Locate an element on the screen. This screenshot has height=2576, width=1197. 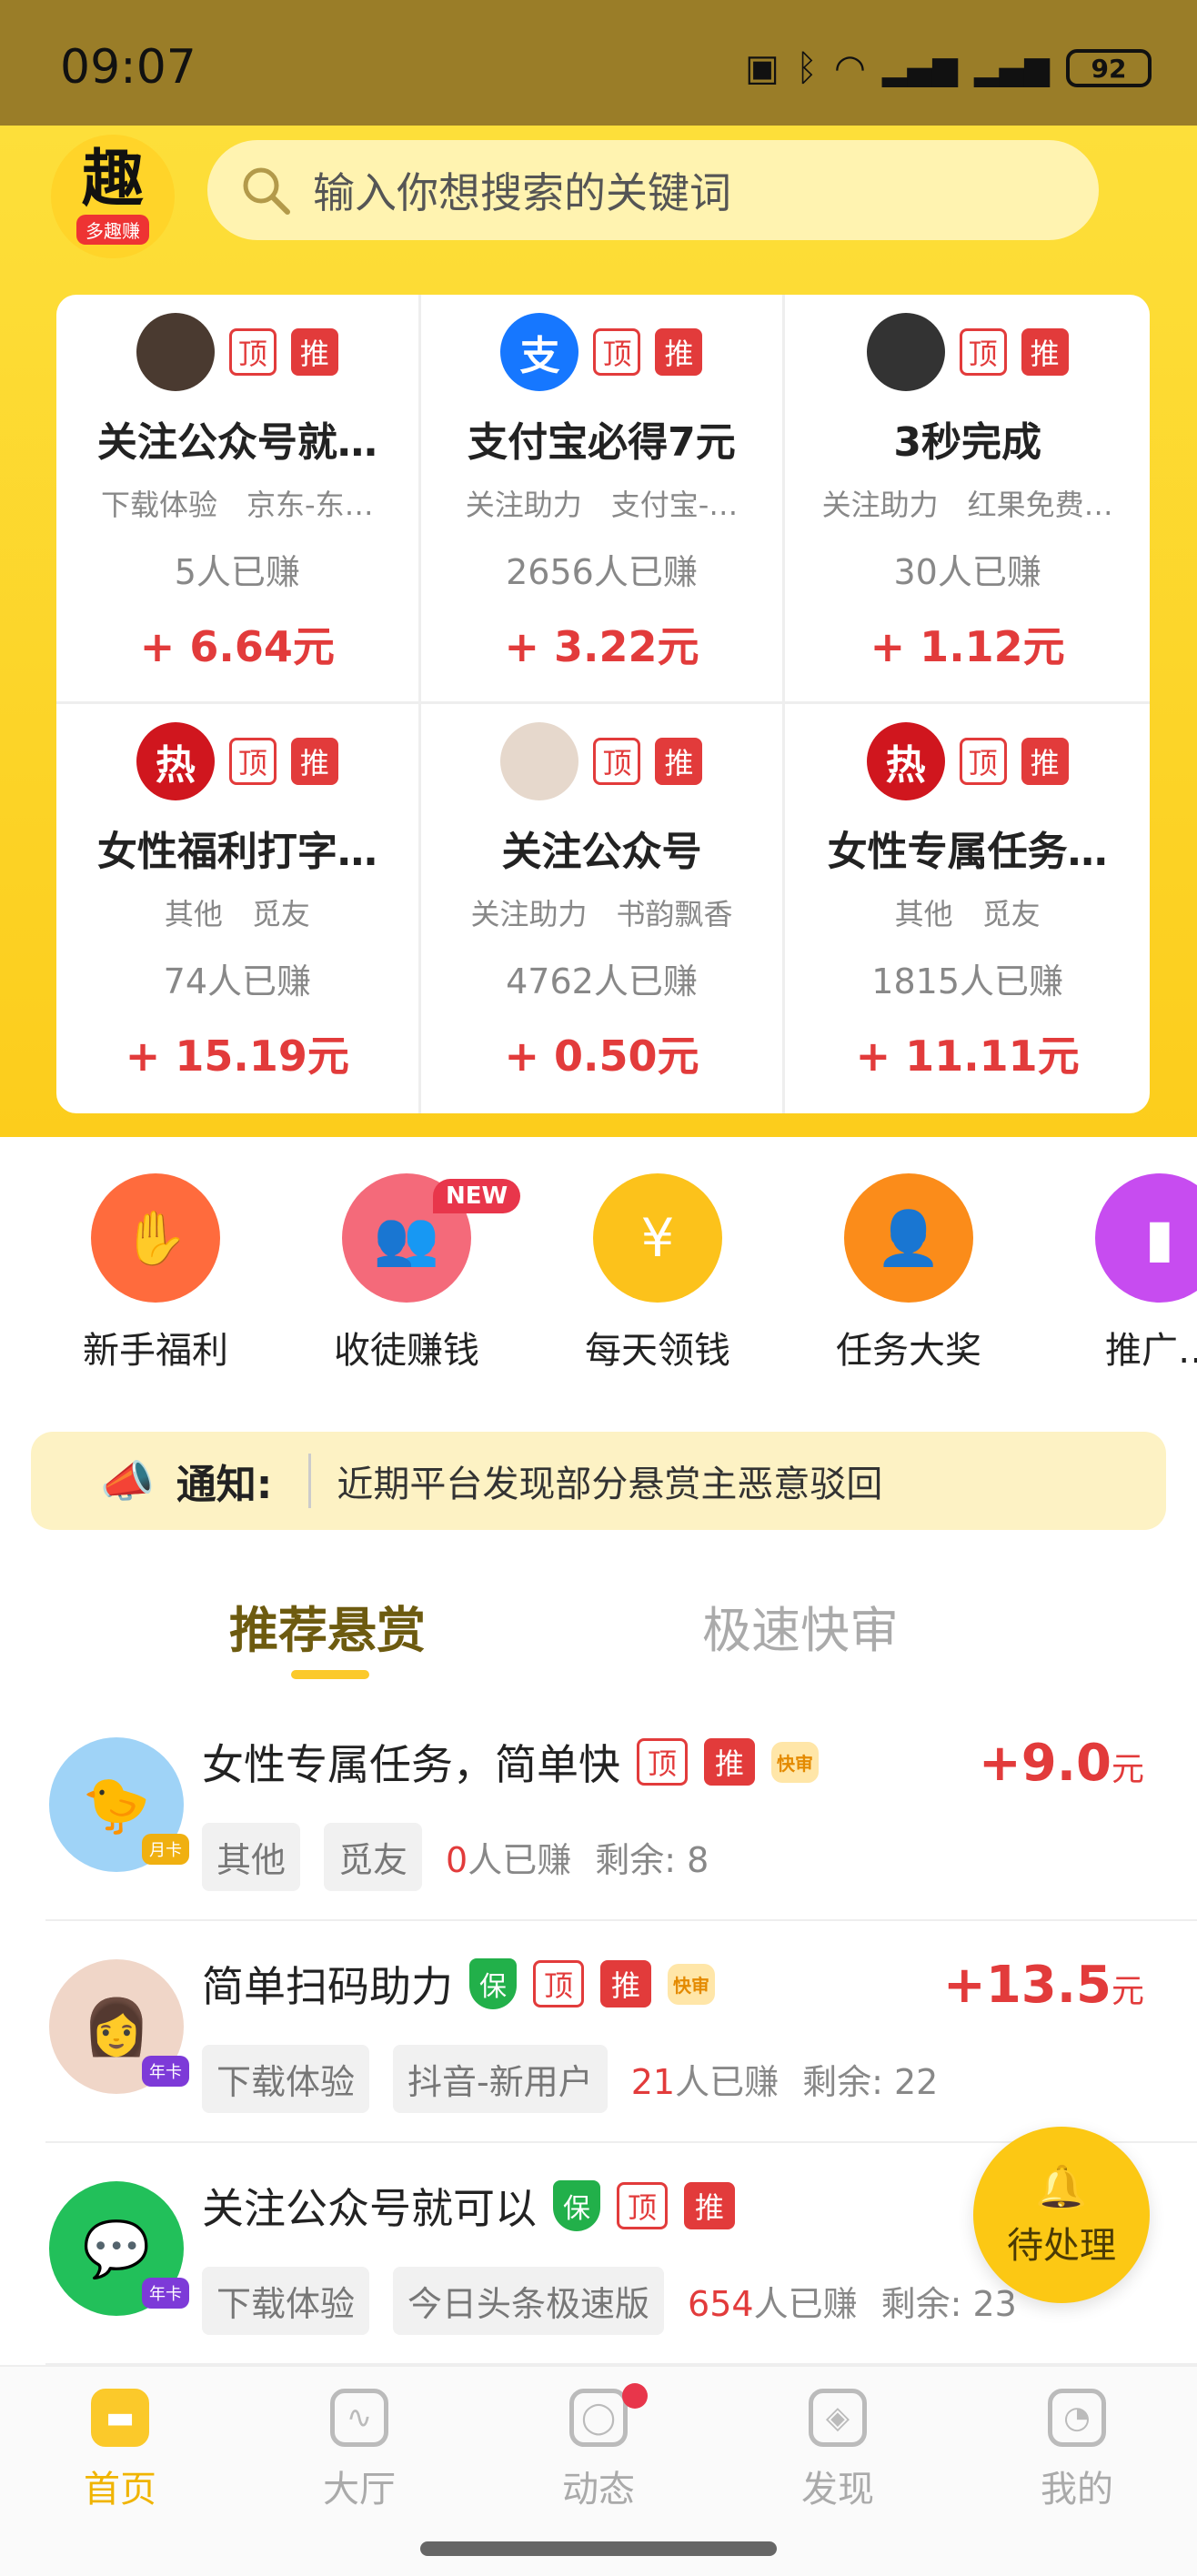
avatar-glyph: 💬 is located at coordinates (116, 2249).